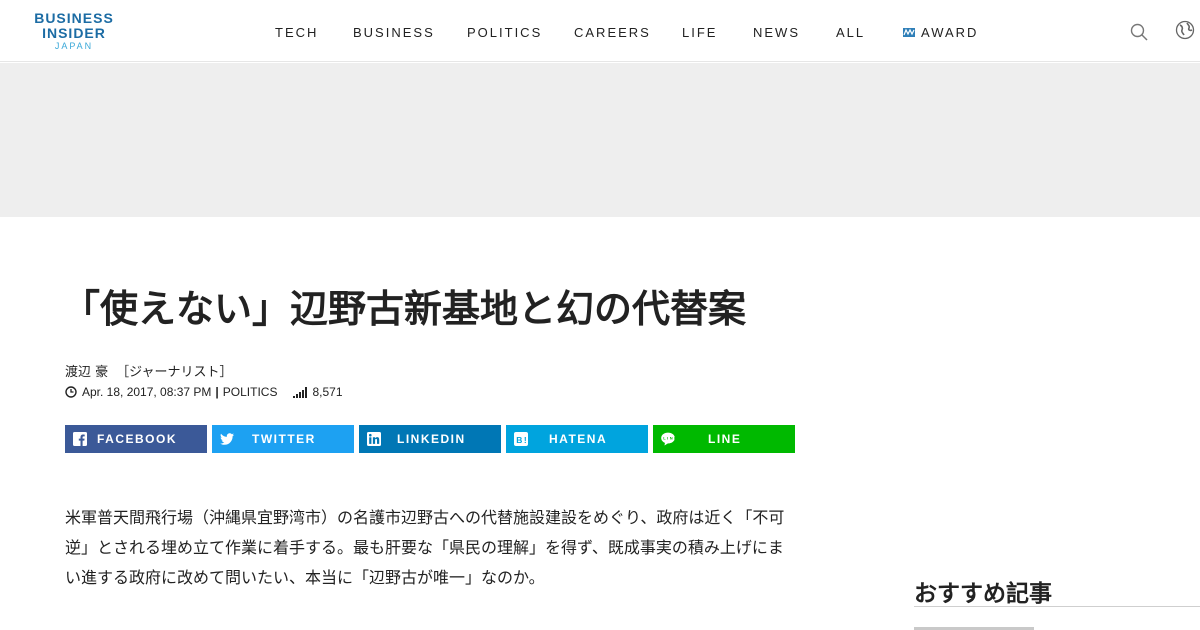 The width and height of the screenshot is (1200, 630). What do you see at coordinates (147, 392) in the screenshot?
I see `publish-date: Apr. 18, 2017, 08:37 PM` at bounding box center [147, 392].